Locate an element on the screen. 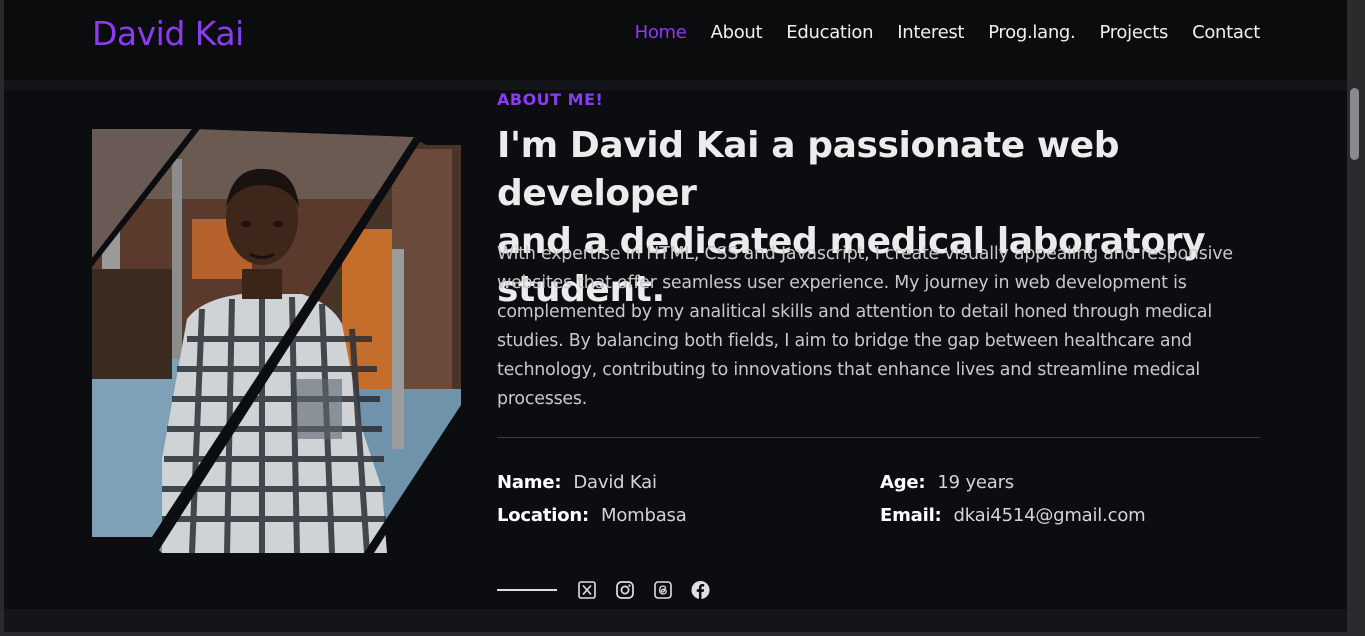  info-email-label: Email: is located at coordinates (911, 515).